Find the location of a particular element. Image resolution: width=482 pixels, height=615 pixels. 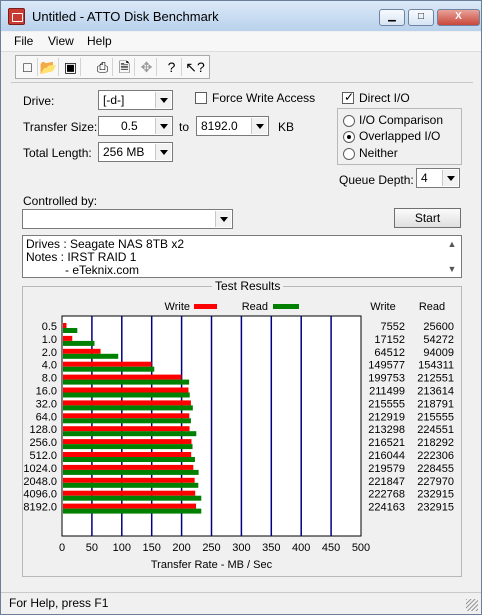

direct-io-checkbox is located at coordinates (348, 97).